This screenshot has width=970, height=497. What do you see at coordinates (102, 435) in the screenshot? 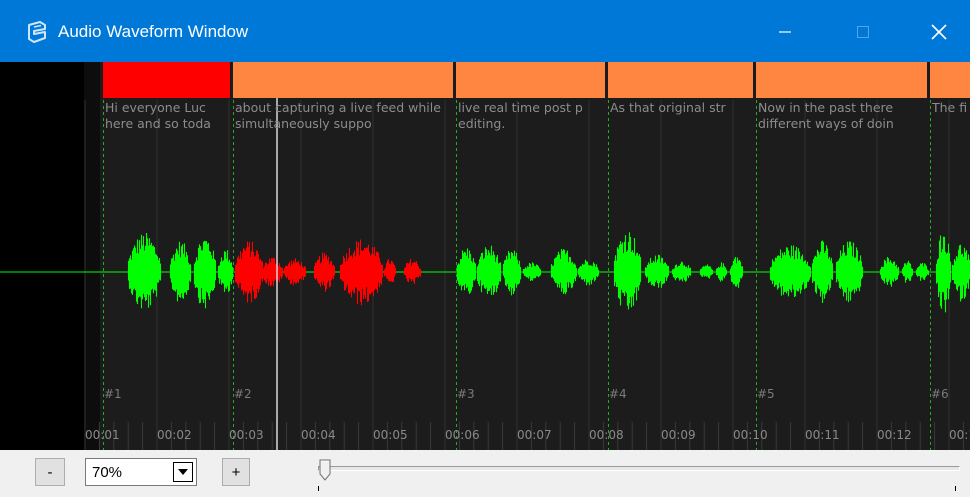
I see `timeline-label: 00:01` at bounding box center [102, 435].